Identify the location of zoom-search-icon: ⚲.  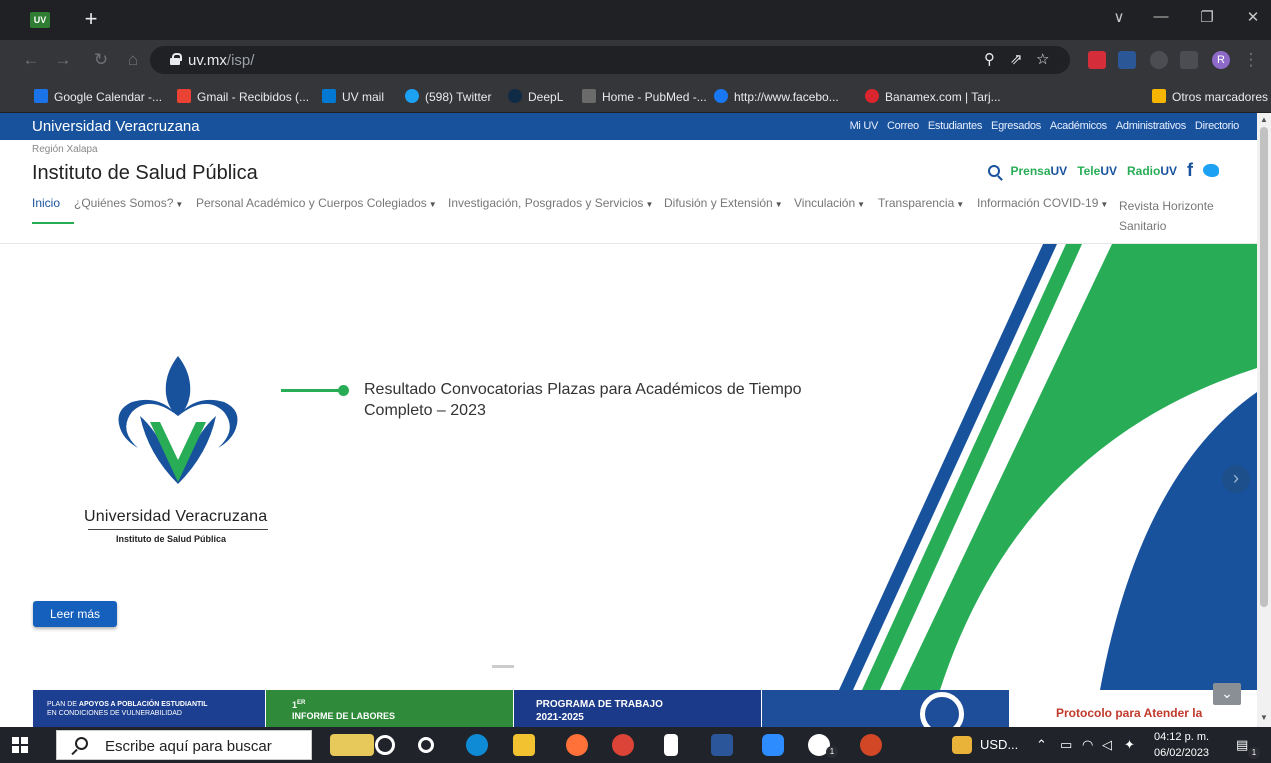
(989, 59).